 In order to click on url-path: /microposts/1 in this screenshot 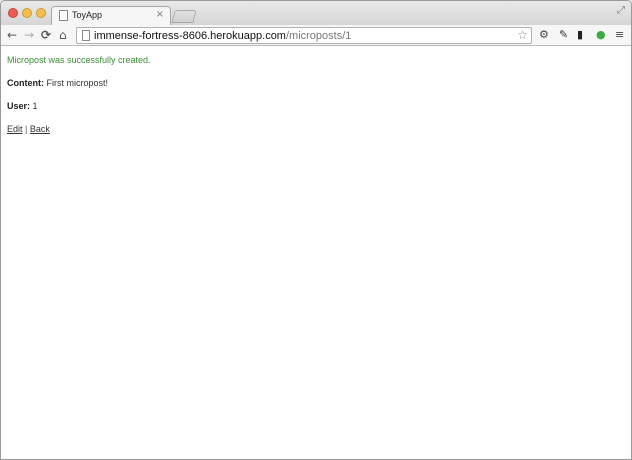, I will do `click(318, 36)`.